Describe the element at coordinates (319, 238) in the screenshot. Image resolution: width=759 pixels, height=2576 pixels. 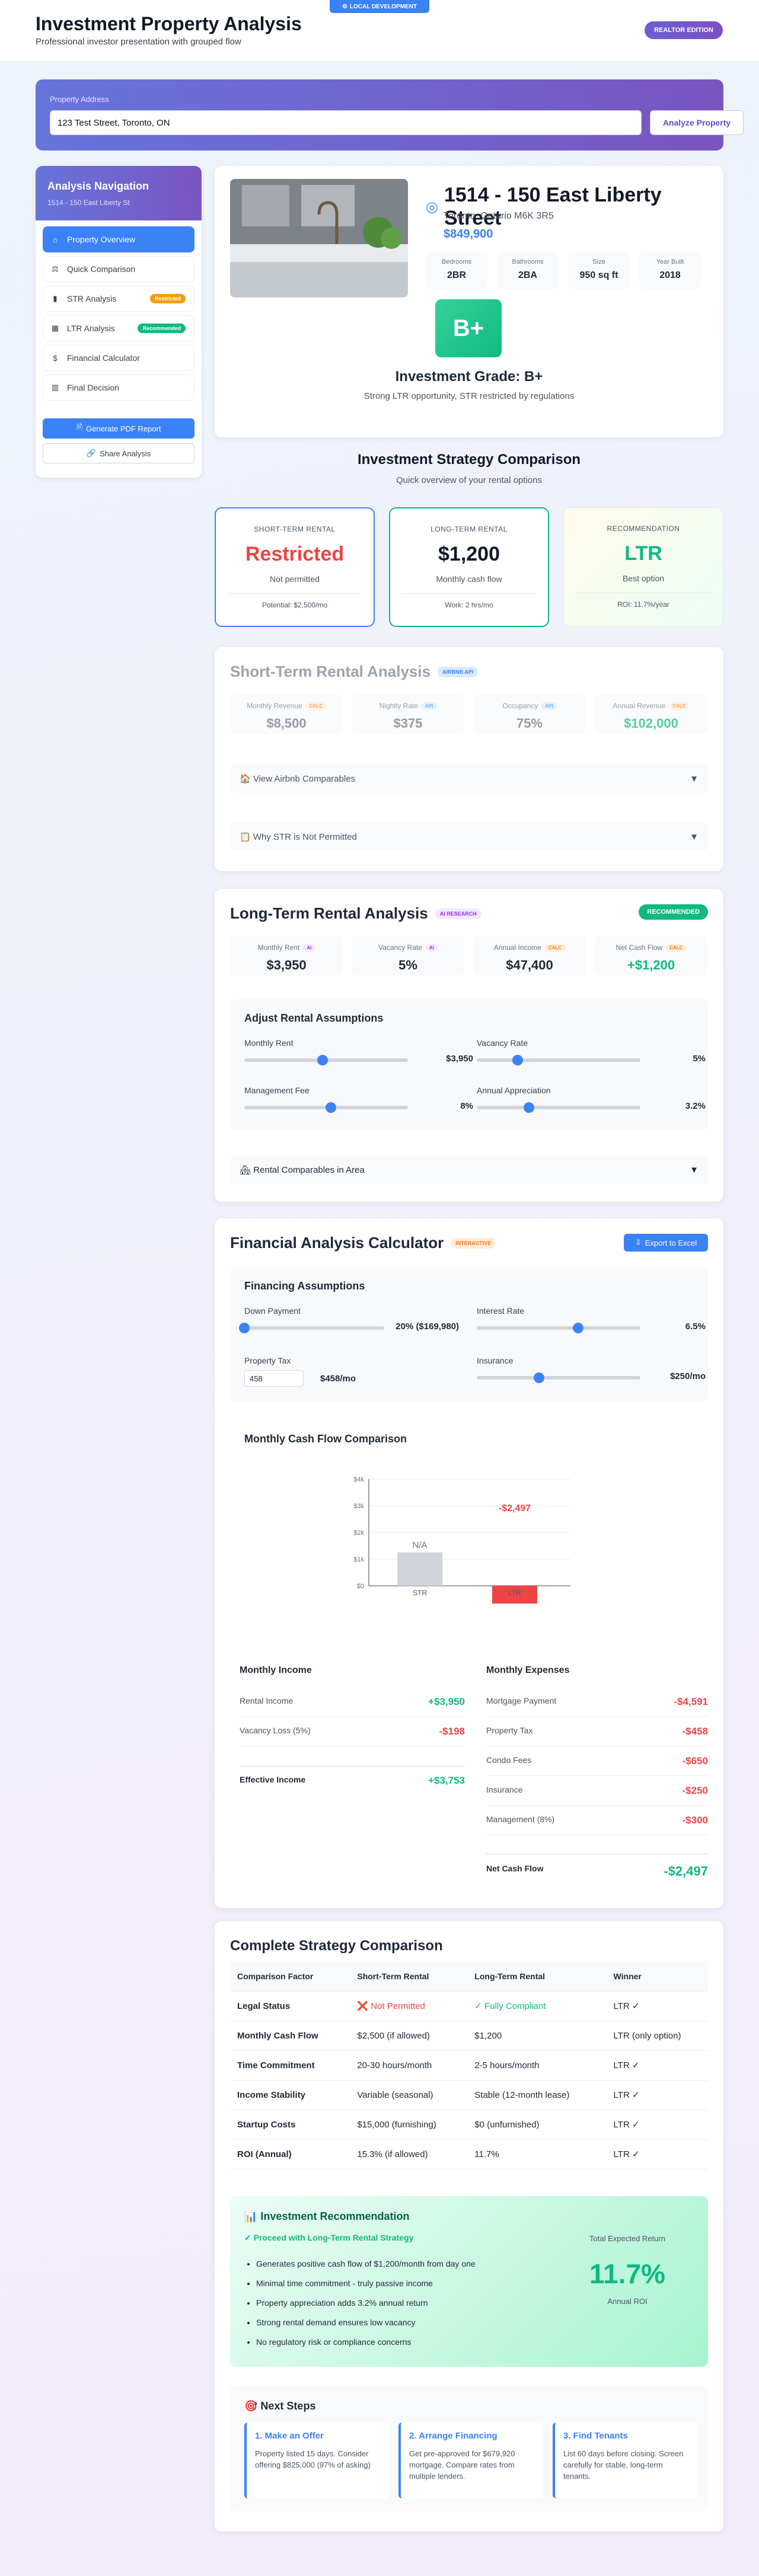
I see `property-photo` at that location.